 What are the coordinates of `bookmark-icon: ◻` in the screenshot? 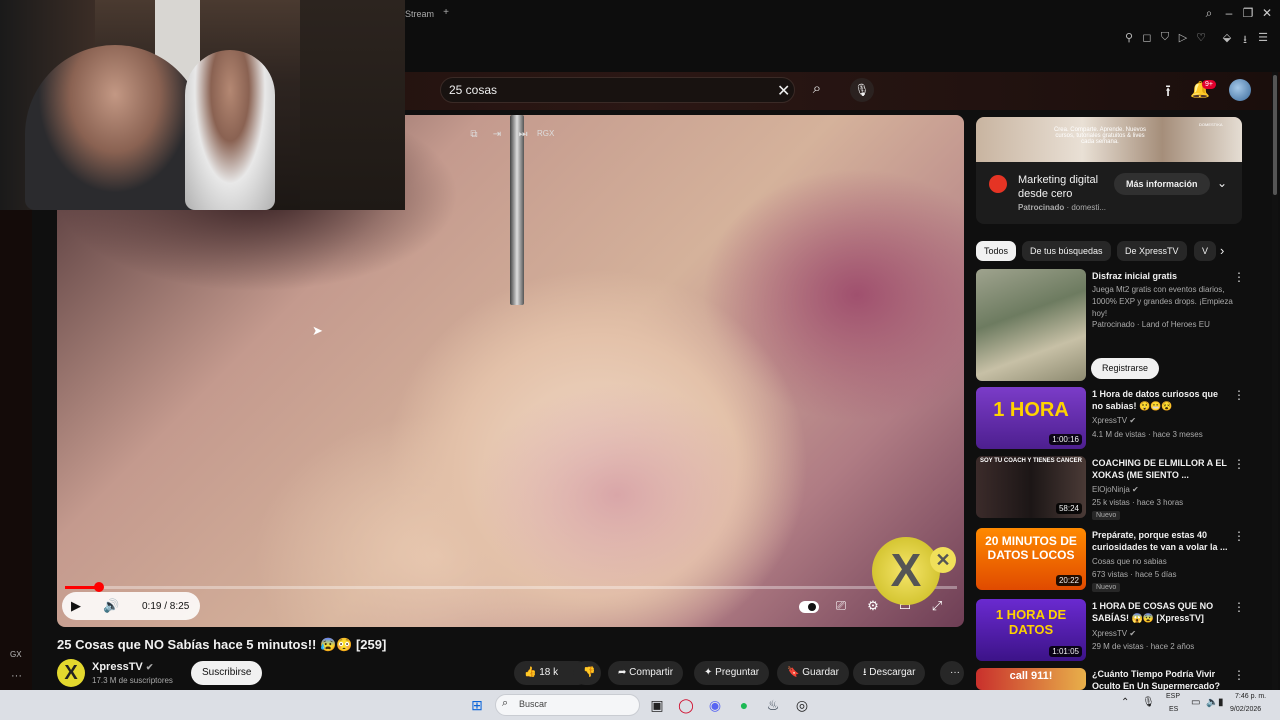 It's located at (1147, 37).